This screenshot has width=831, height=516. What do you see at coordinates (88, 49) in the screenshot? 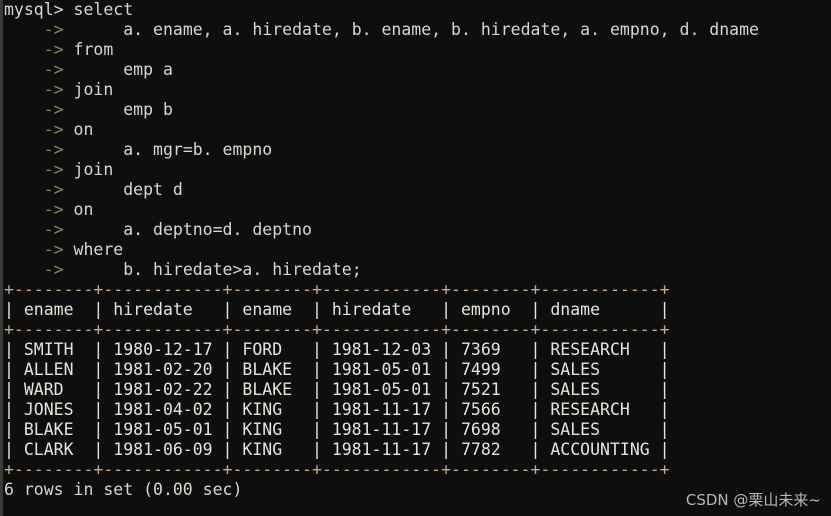
I see `query-line-text: from` at bounding box center [88, 49].